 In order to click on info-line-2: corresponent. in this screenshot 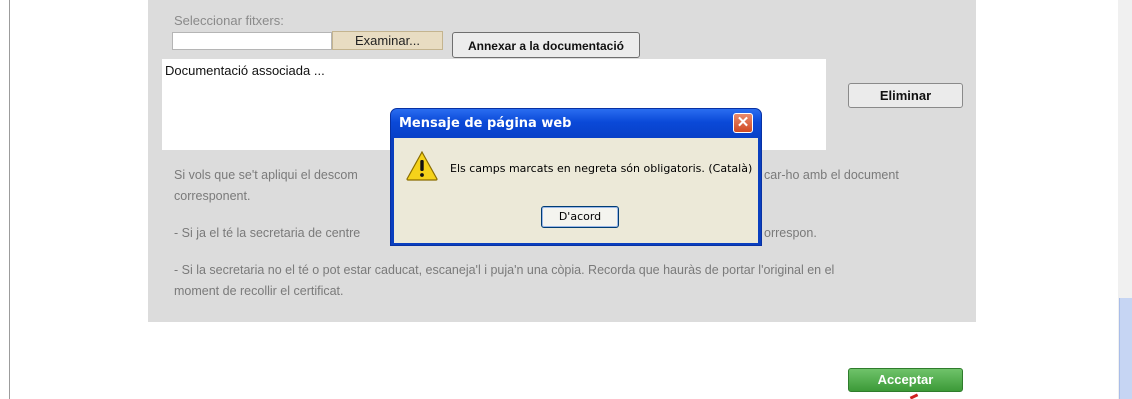, I will do `click(212, 196)`.